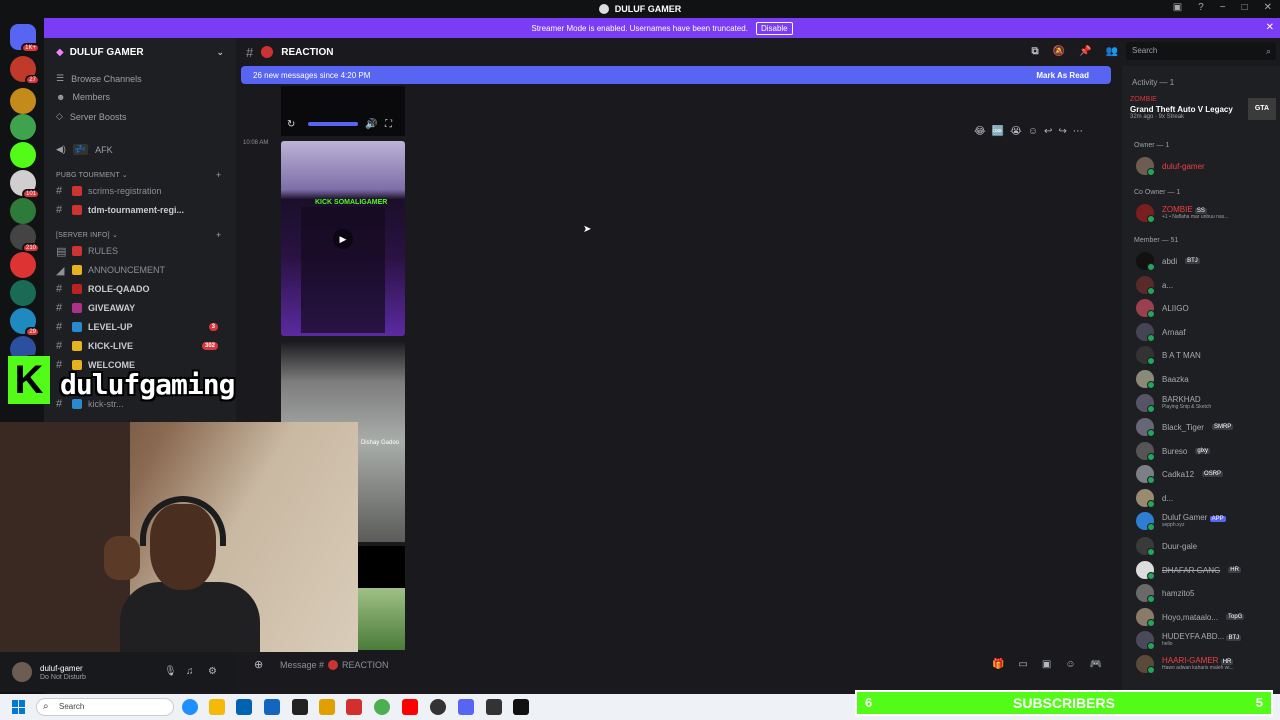 The width and height of the screenshot is (1280, 720). Describe the element at coordinates (1035, 51) in the screenshot. I see `threads-icon: ⧉` at that location.